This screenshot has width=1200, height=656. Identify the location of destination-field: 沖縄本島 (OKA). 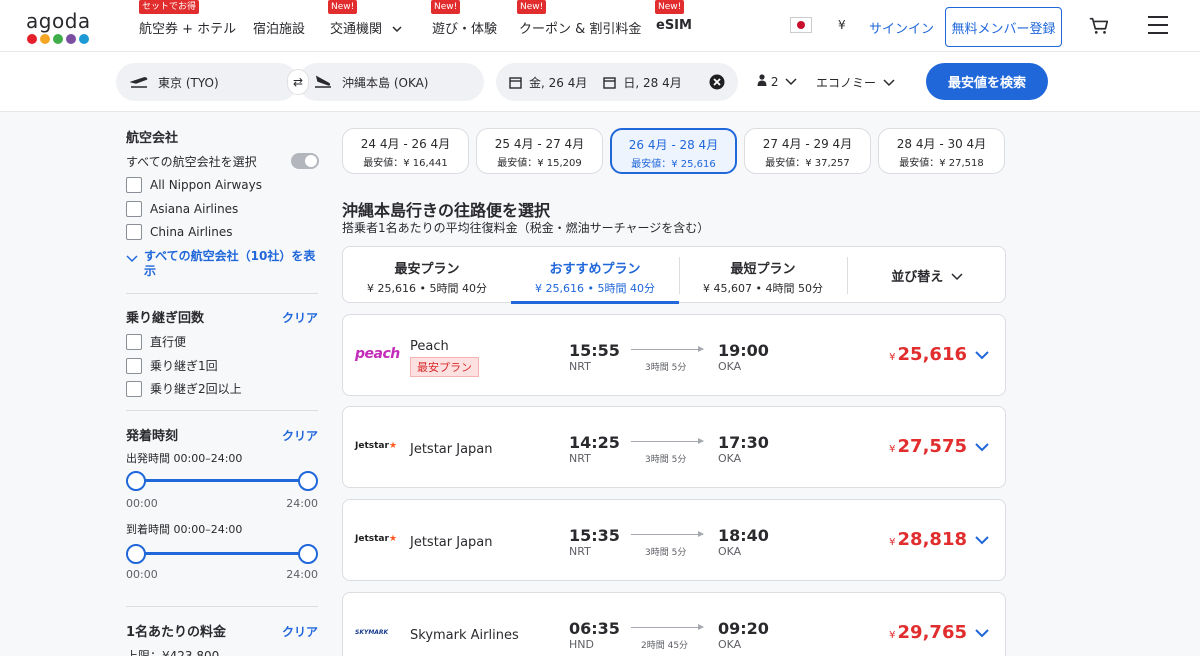
(391, 82).